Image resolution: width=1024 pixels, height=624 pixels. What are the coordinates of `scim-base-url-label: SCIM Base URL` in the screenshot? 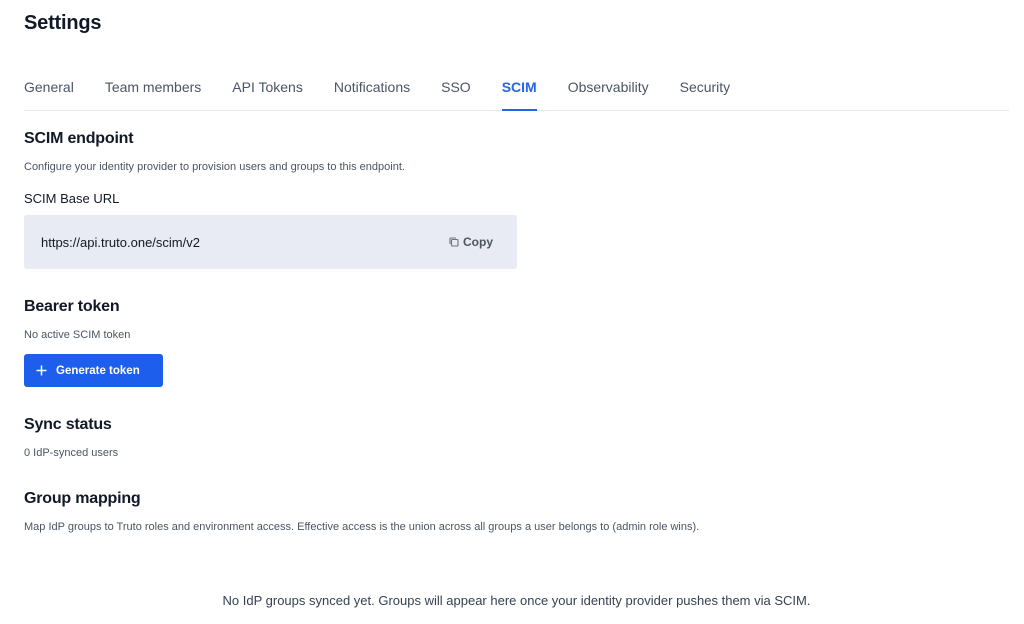 It's located at (72, 198).